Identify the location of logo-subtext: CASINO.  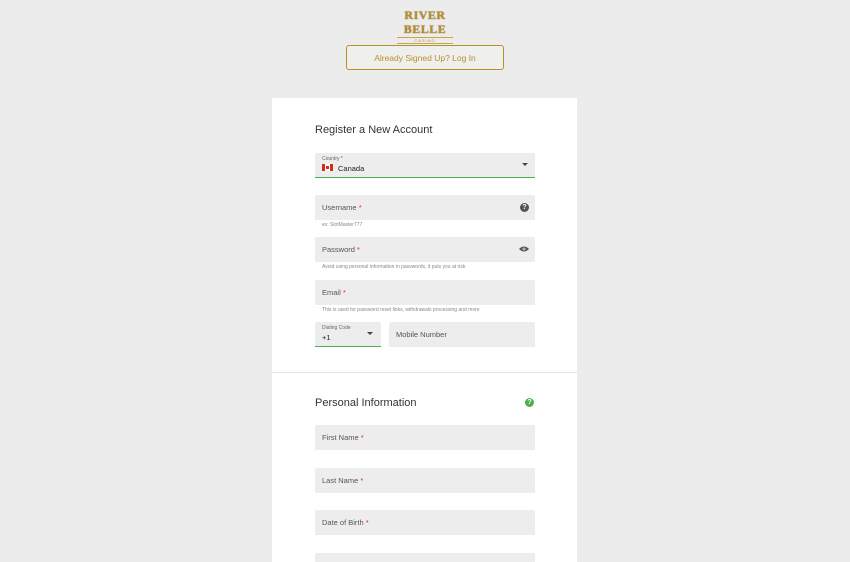
(425, 40).